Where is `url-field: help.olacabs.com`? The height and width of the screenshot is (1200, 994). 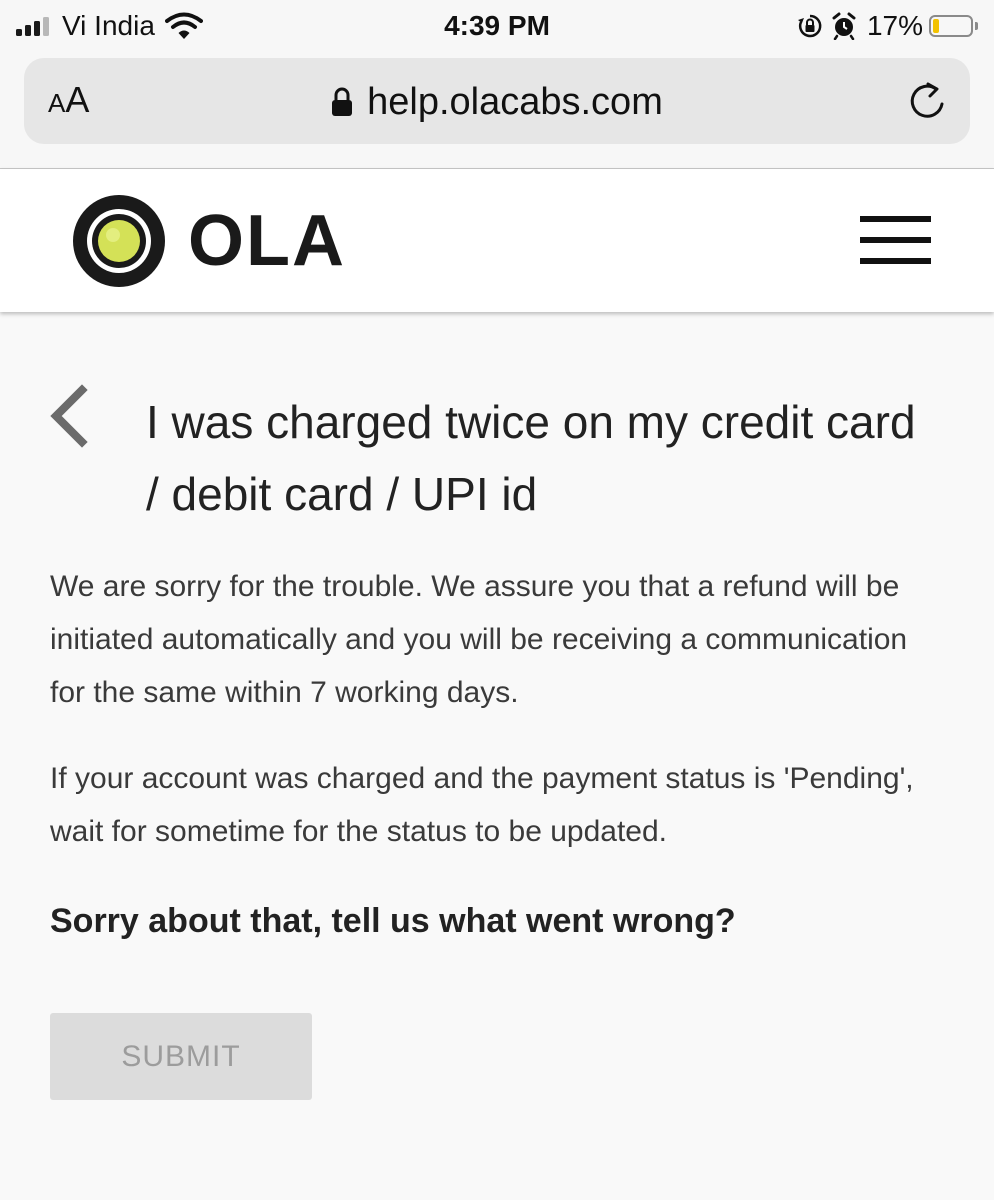 url-field: help.olacabs.com is located at coordinates (497, 107).